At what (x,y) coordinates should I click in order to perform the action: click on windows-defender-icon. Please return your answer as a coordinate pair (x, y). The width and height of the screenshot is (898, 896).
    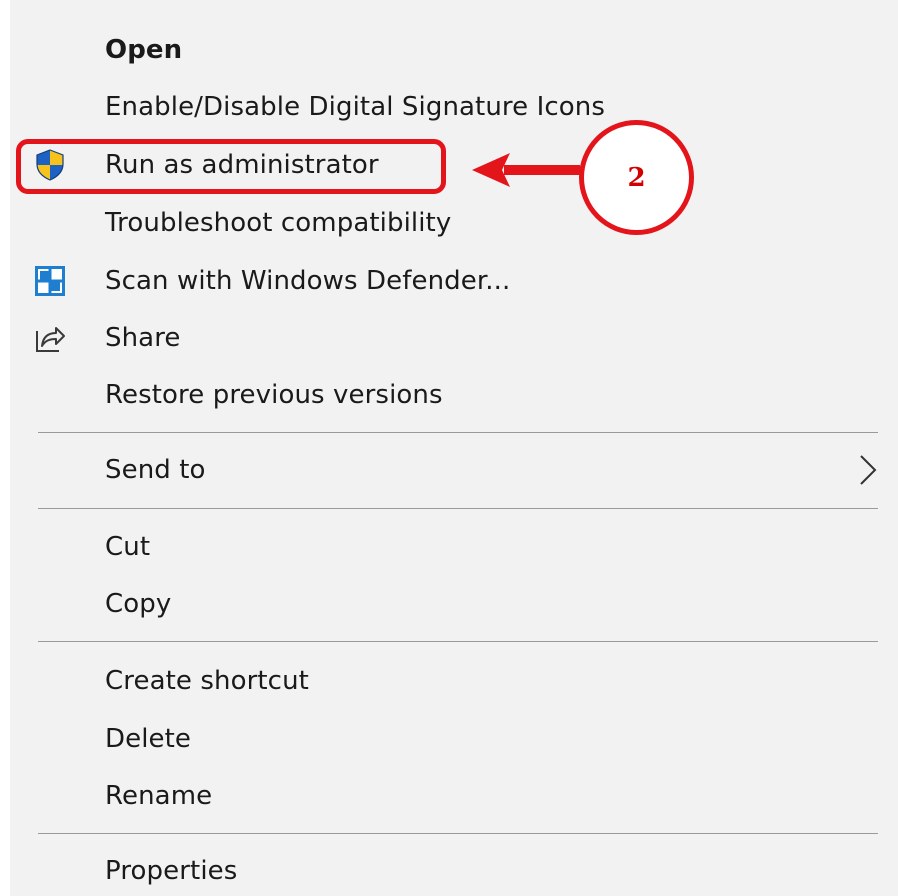
    Looking at the image, I should click on (50, 281).